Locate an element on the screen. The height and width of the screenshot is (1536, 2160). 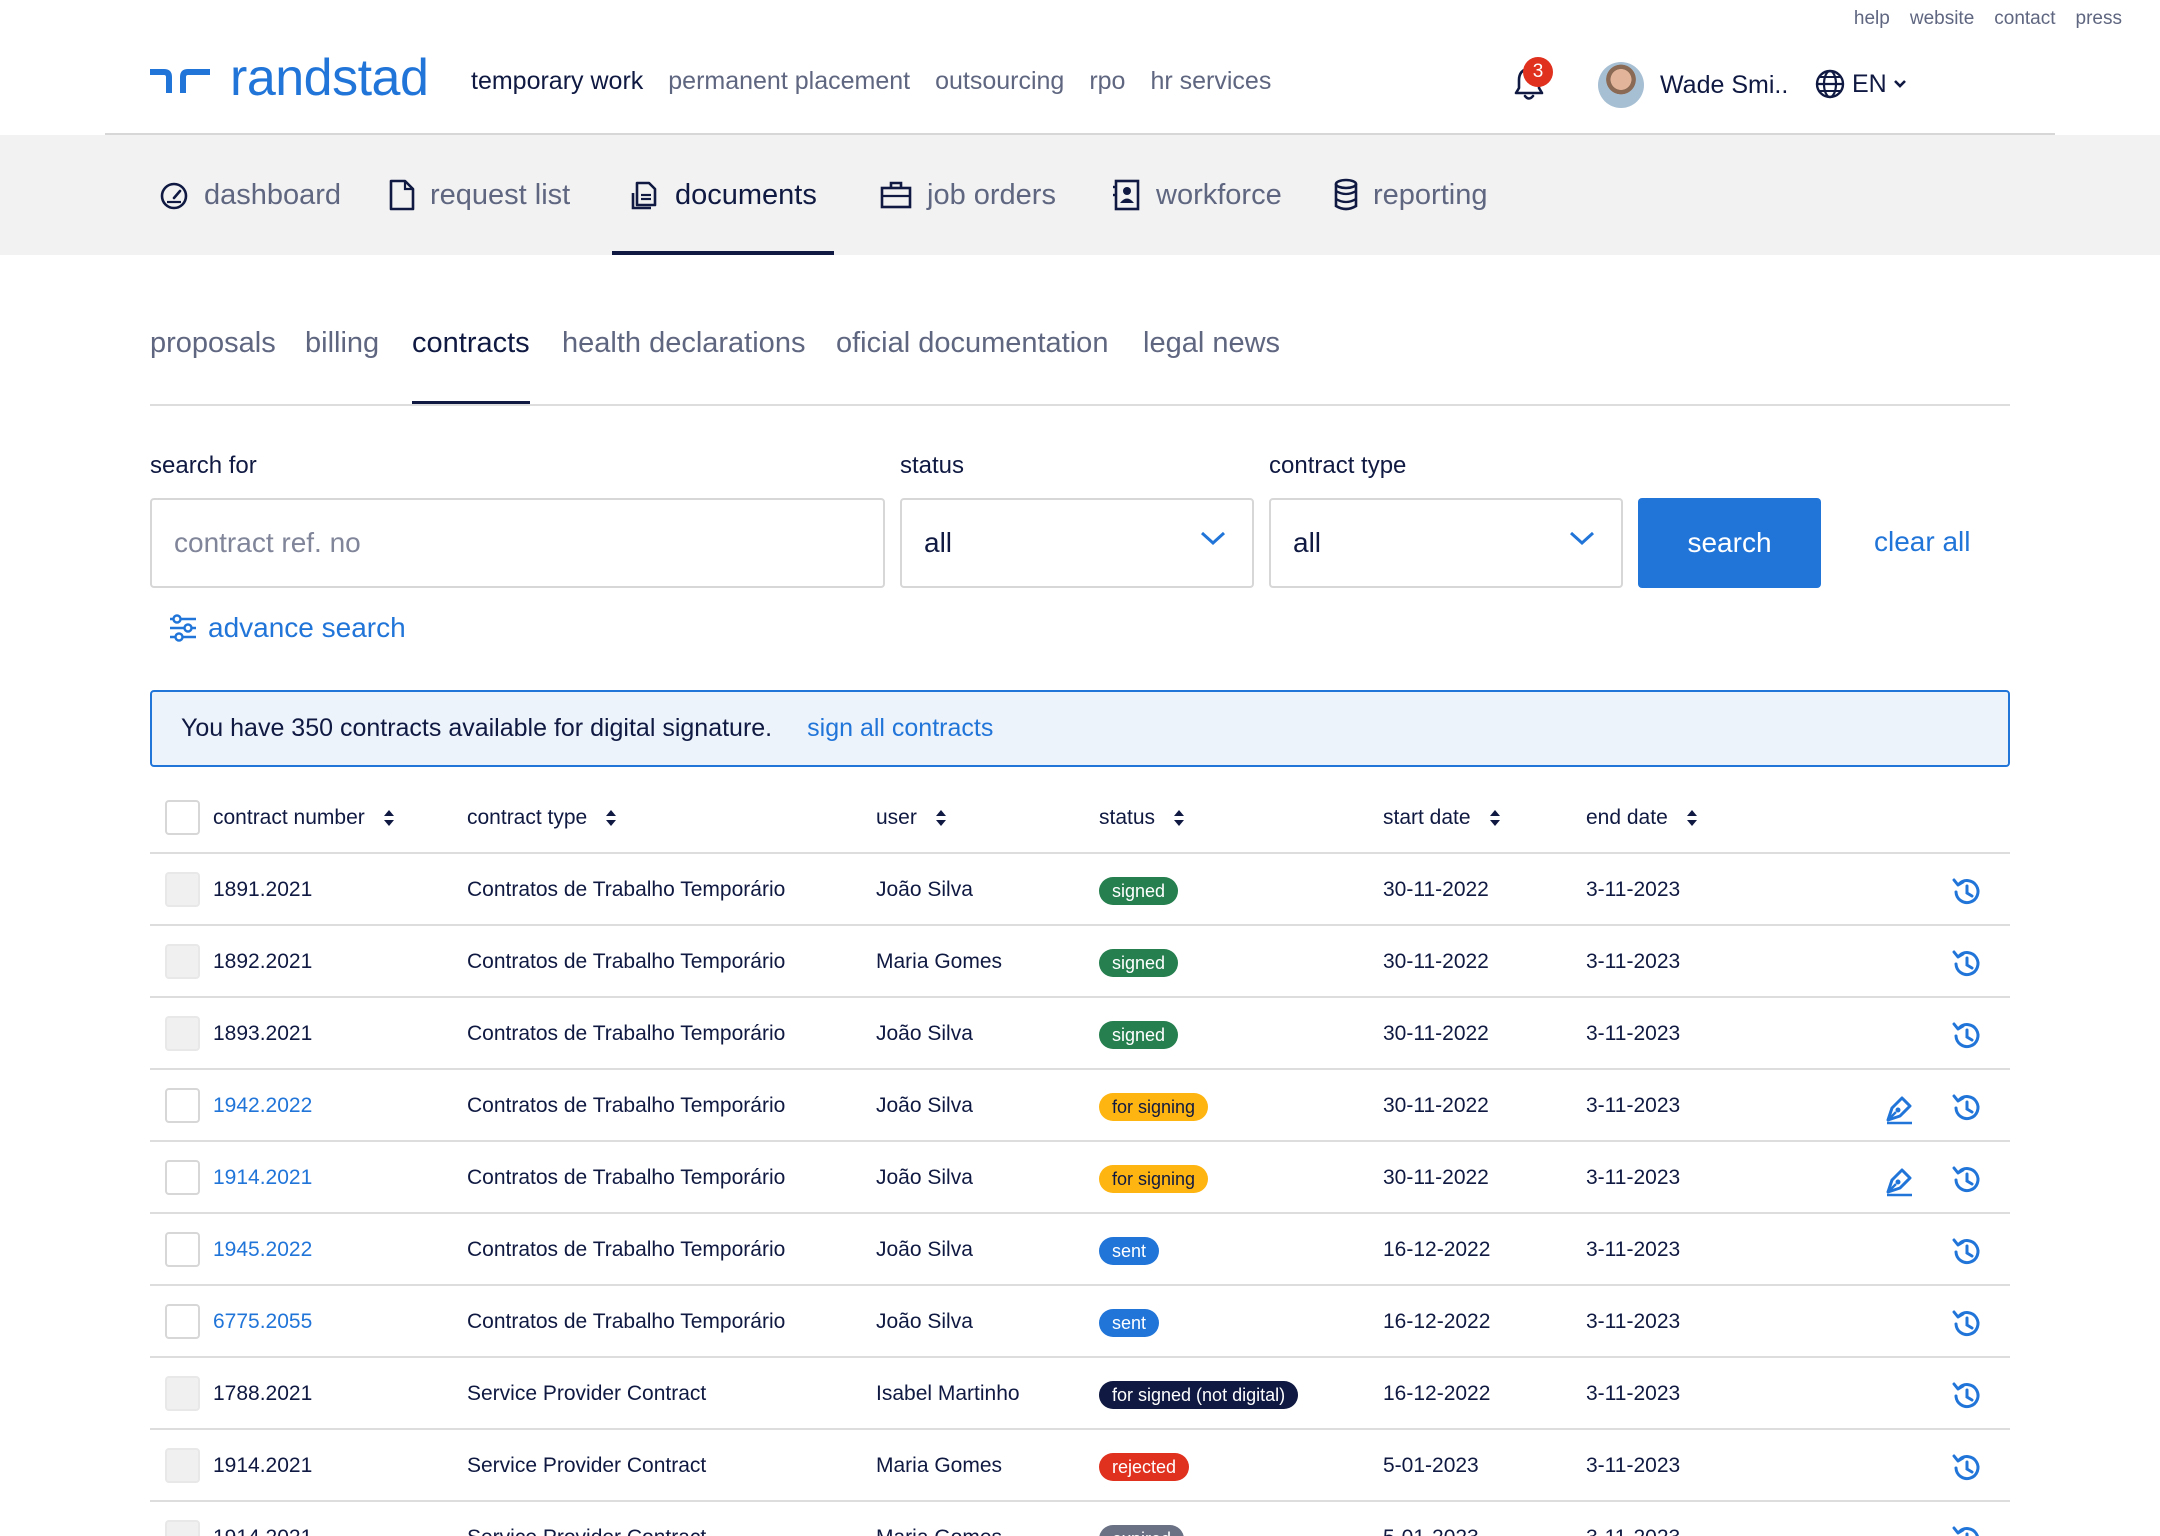
module-dashboard: dashboard is located at coordinates (249, 195).